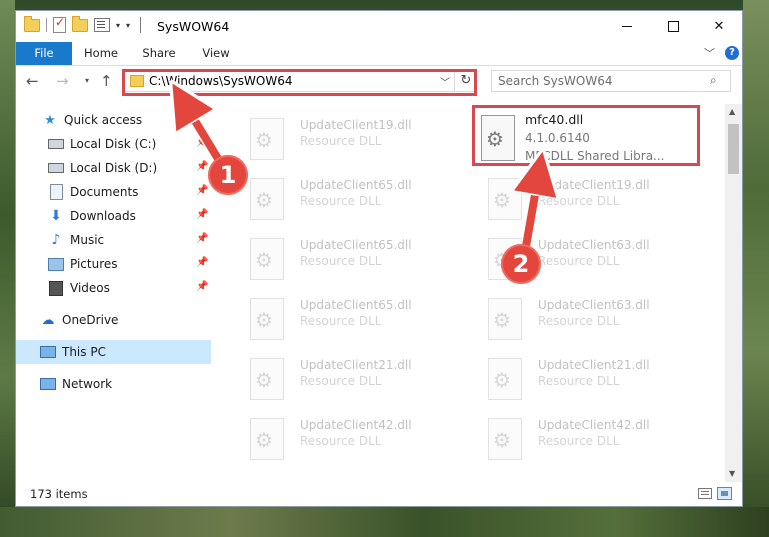 Image resolution: width=769 pixels, height=537 pixels. I want to click on search-input: Search SysWOW64 ⌕, so click(611, 81).